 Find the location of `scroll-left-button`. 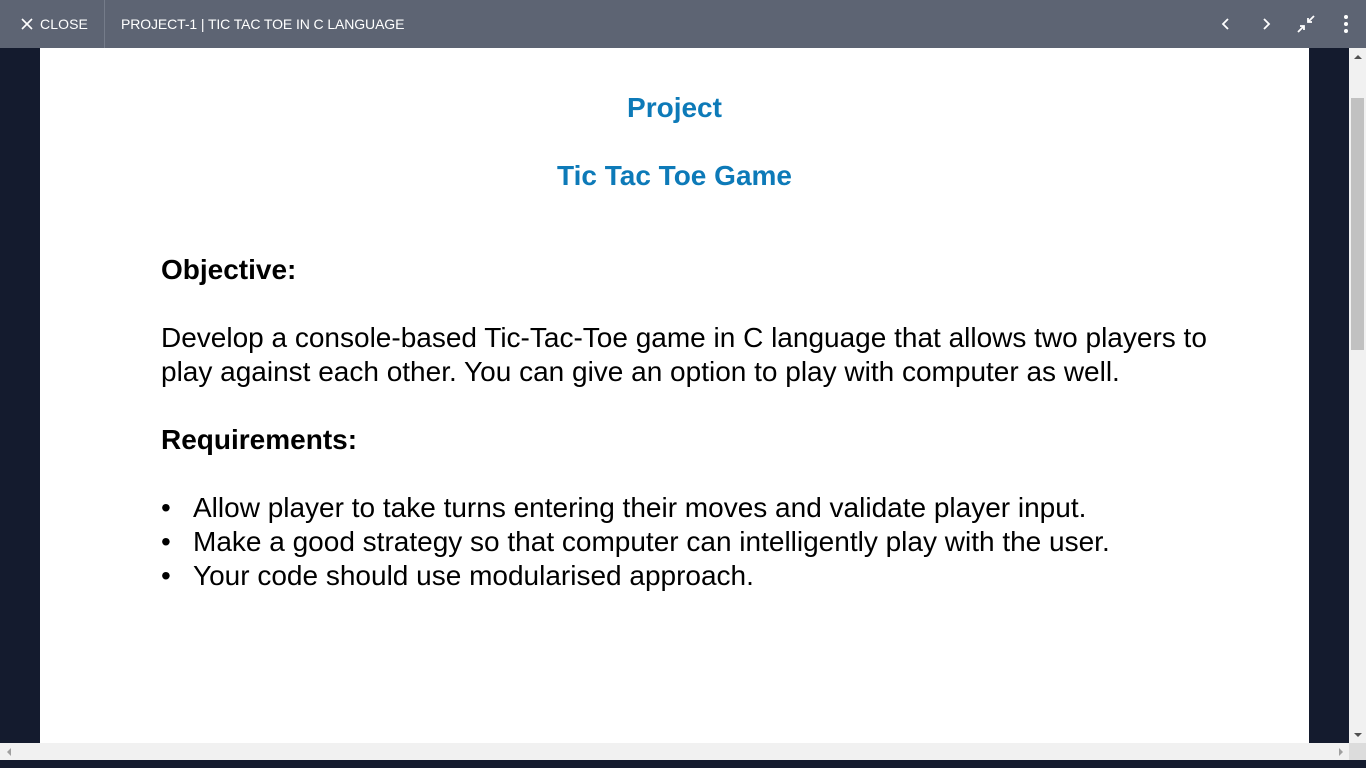

scroll-left-button is located at coordinates (8, 751).